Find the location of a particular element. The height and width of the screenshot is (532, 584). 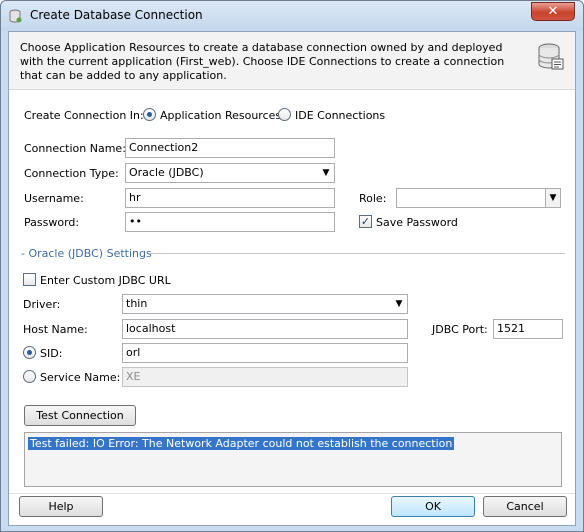

help-button: Help is located at coordinates (61, 506).